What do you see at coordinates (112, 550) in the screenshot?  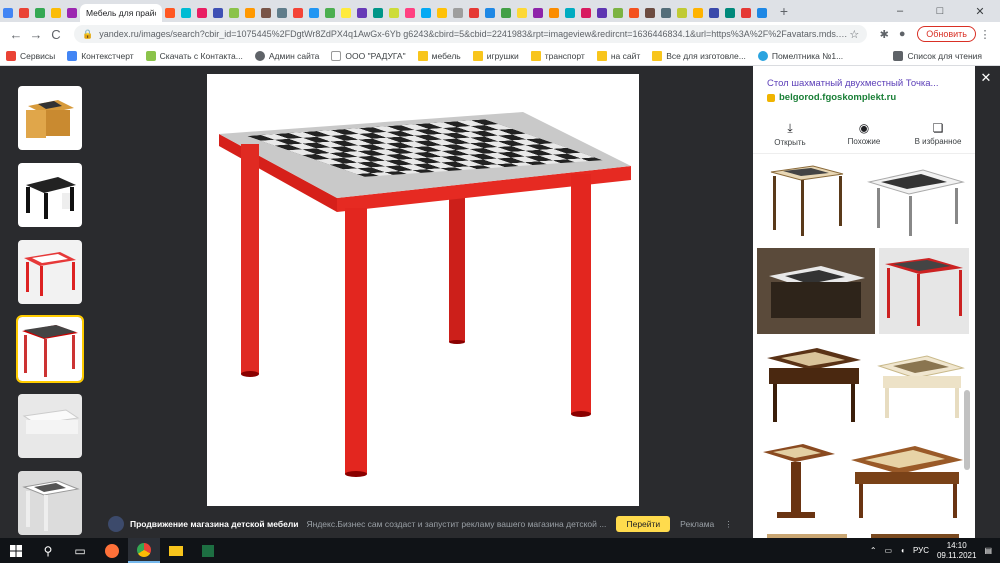 I see `firefox-icon` at bounding box center [112, 550].